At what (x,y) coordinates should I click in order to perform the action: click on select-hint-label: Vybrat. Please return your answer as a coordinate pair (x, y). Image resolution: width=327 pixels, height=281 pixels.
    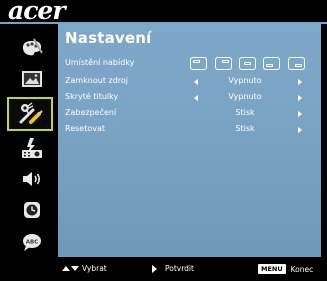
    Looking at the image, I should click on (94, 268).